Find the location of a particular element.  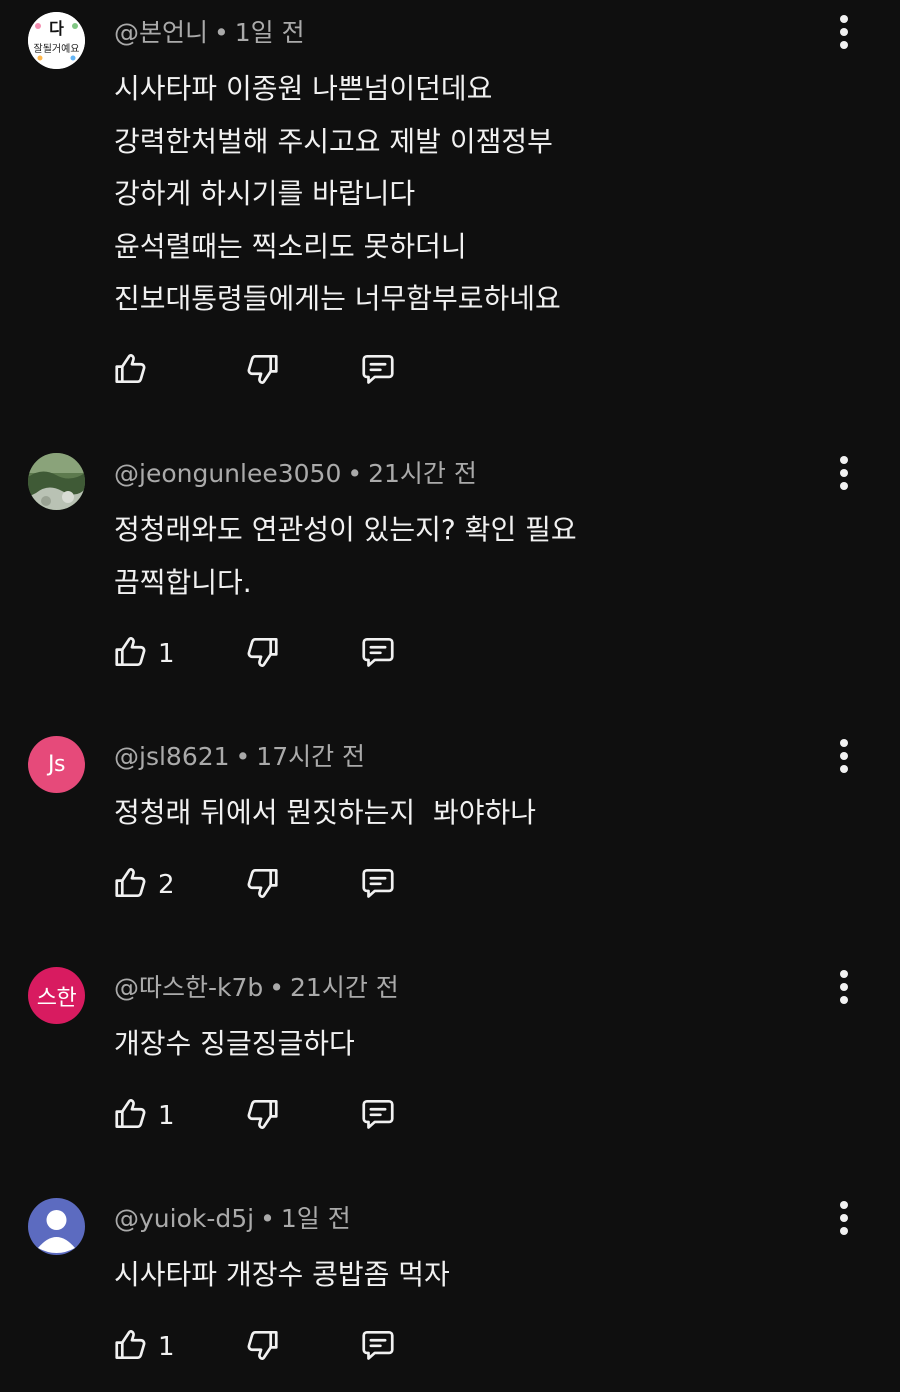

author-handle: @yuiok-d5j is located at coordinates (184, 1218).